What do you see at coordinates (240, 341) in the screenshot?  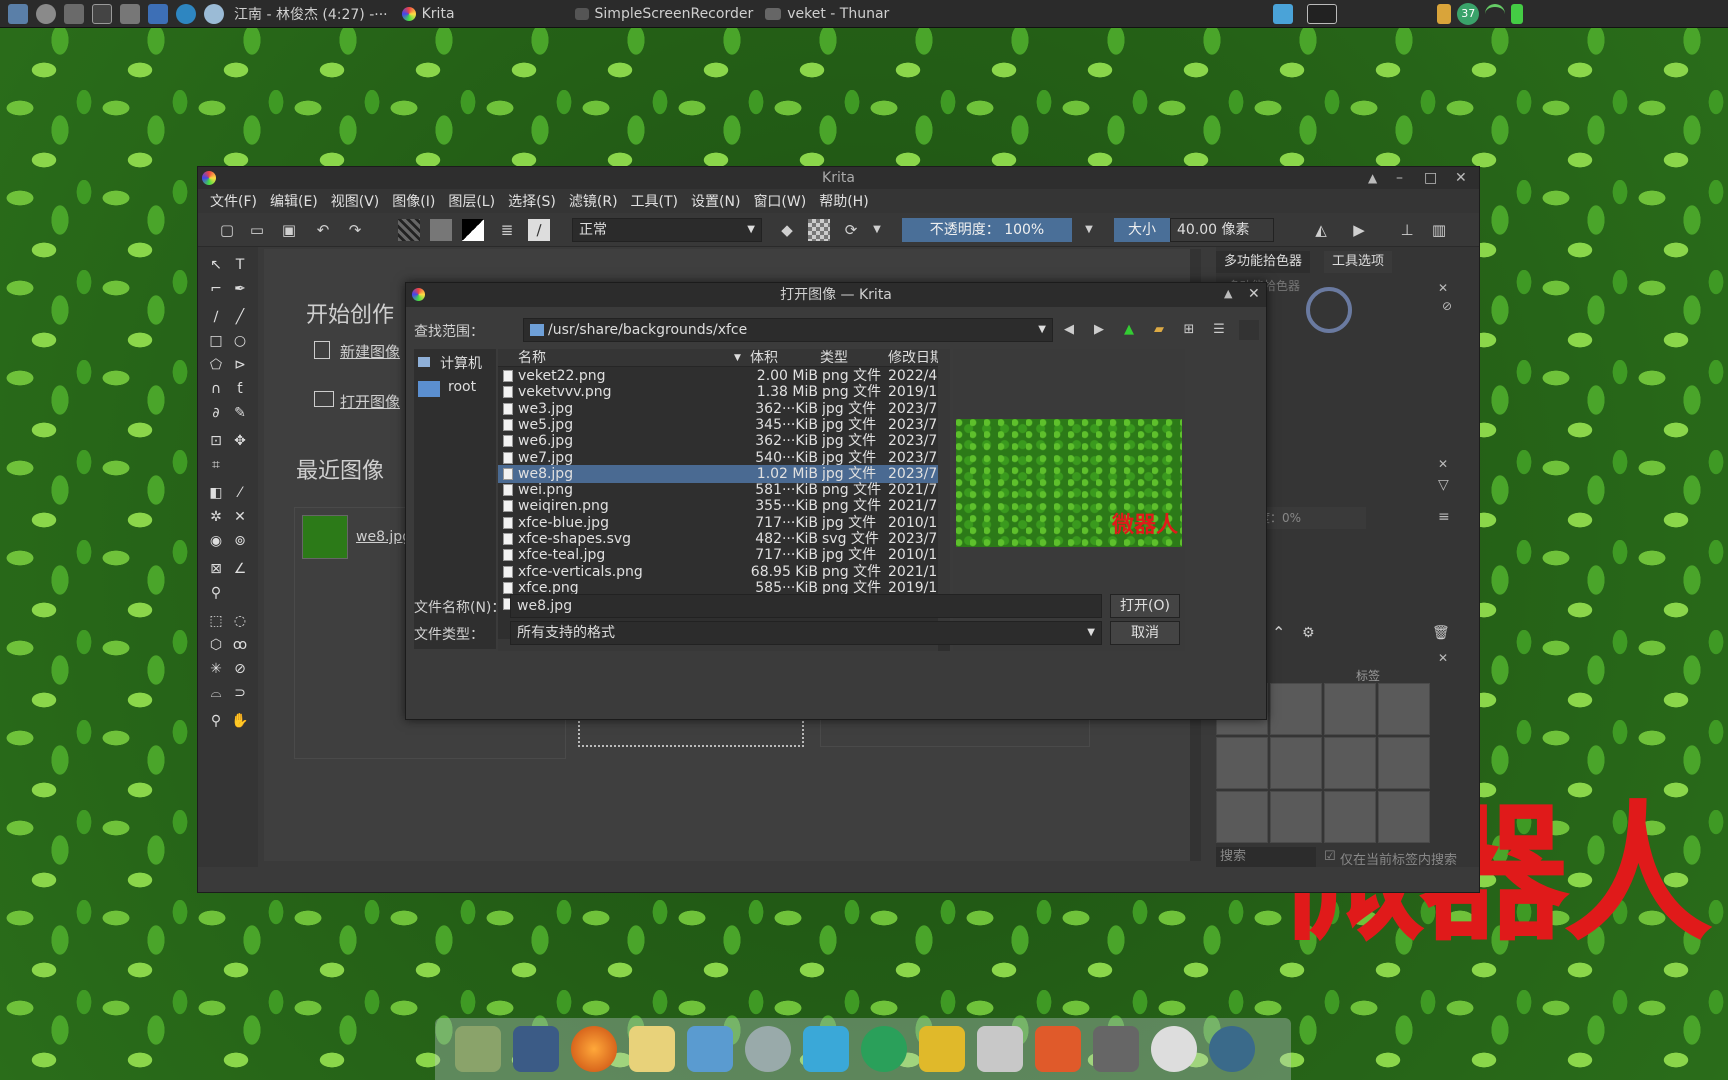 I see `ellipse-tool-icon: ○` at bounding box center [240, 341].